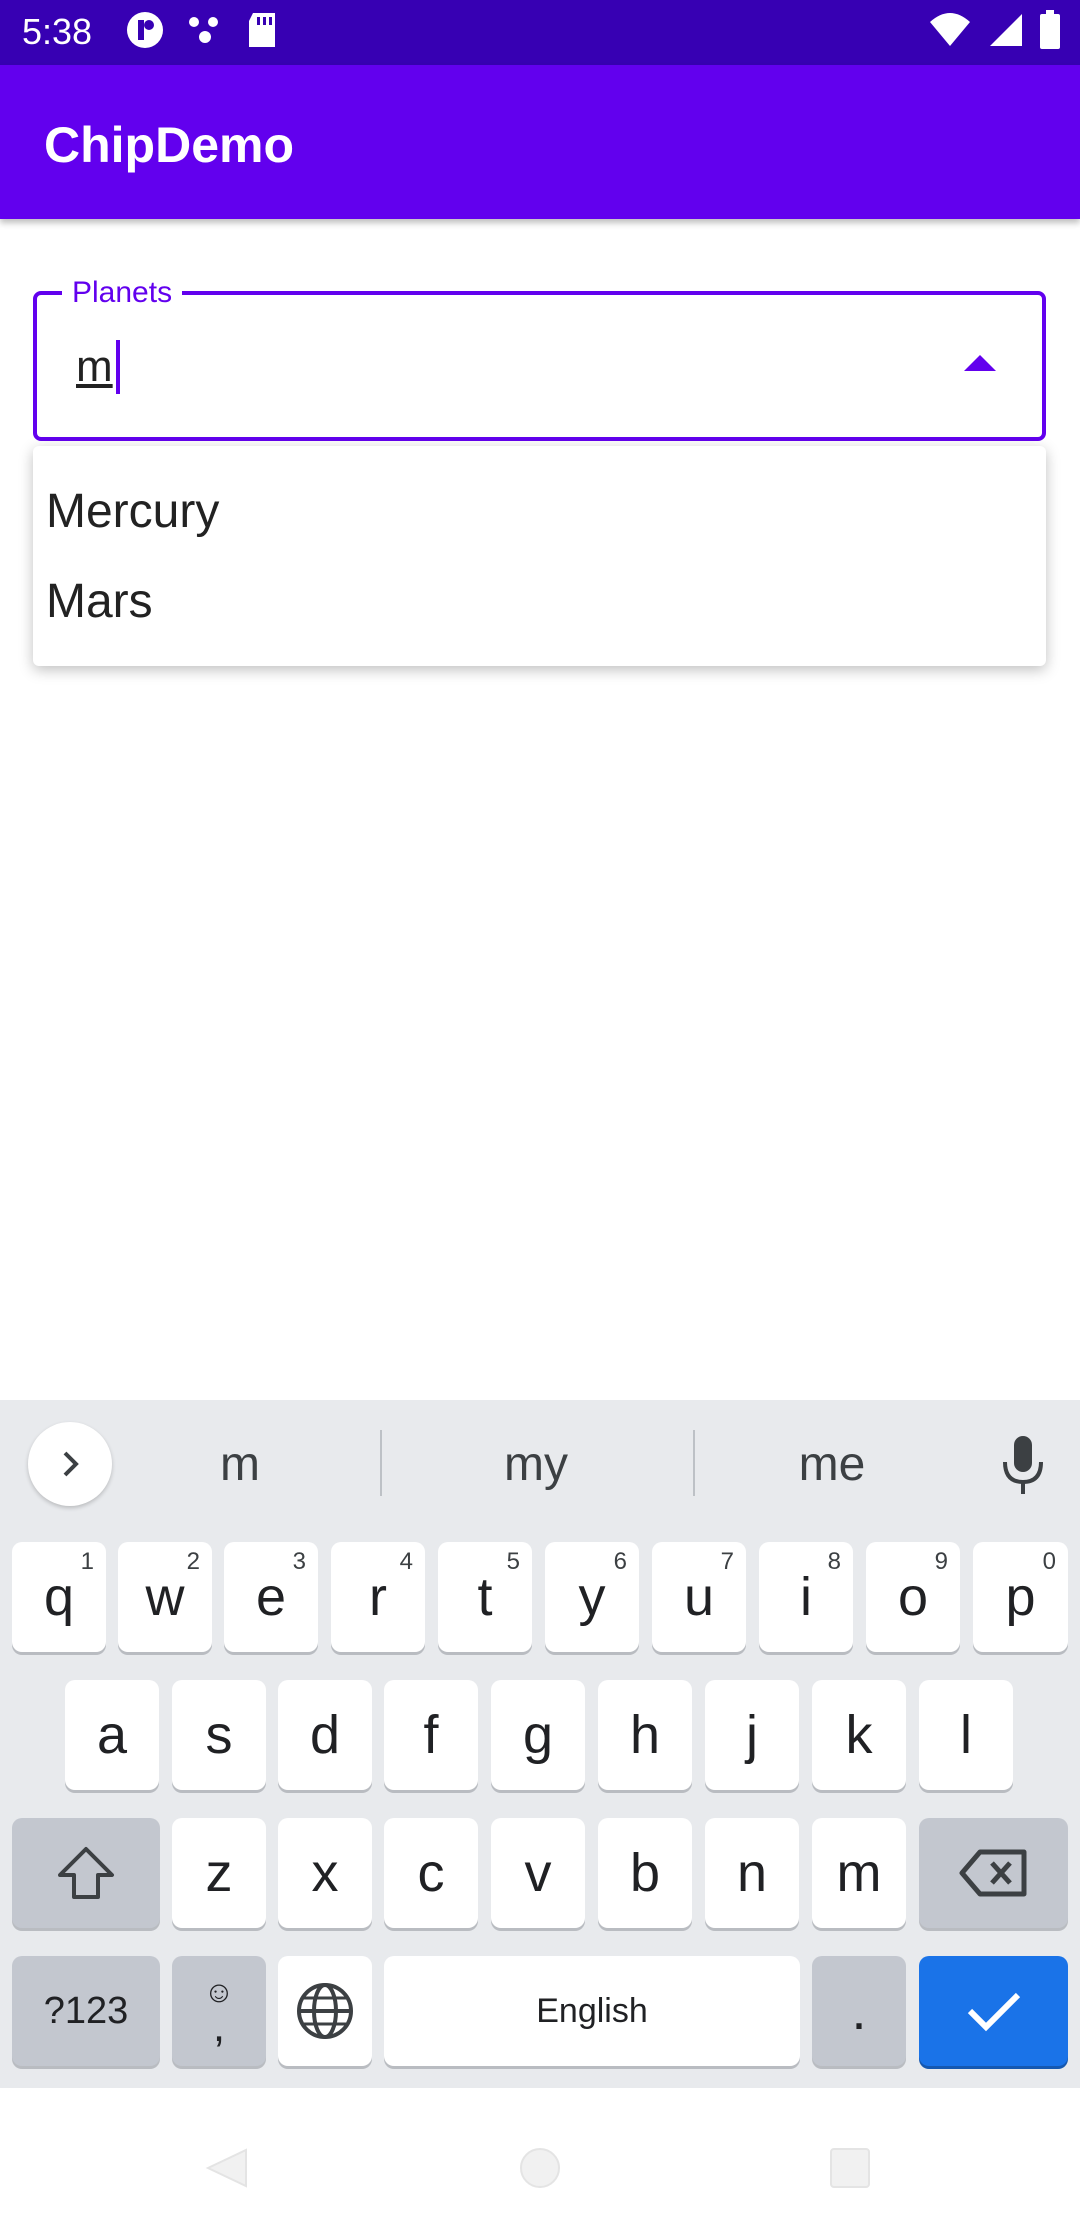 The width and height of the screenshot is (1080, 2220). I want to click on key-i: i8, so click(806, 1597).